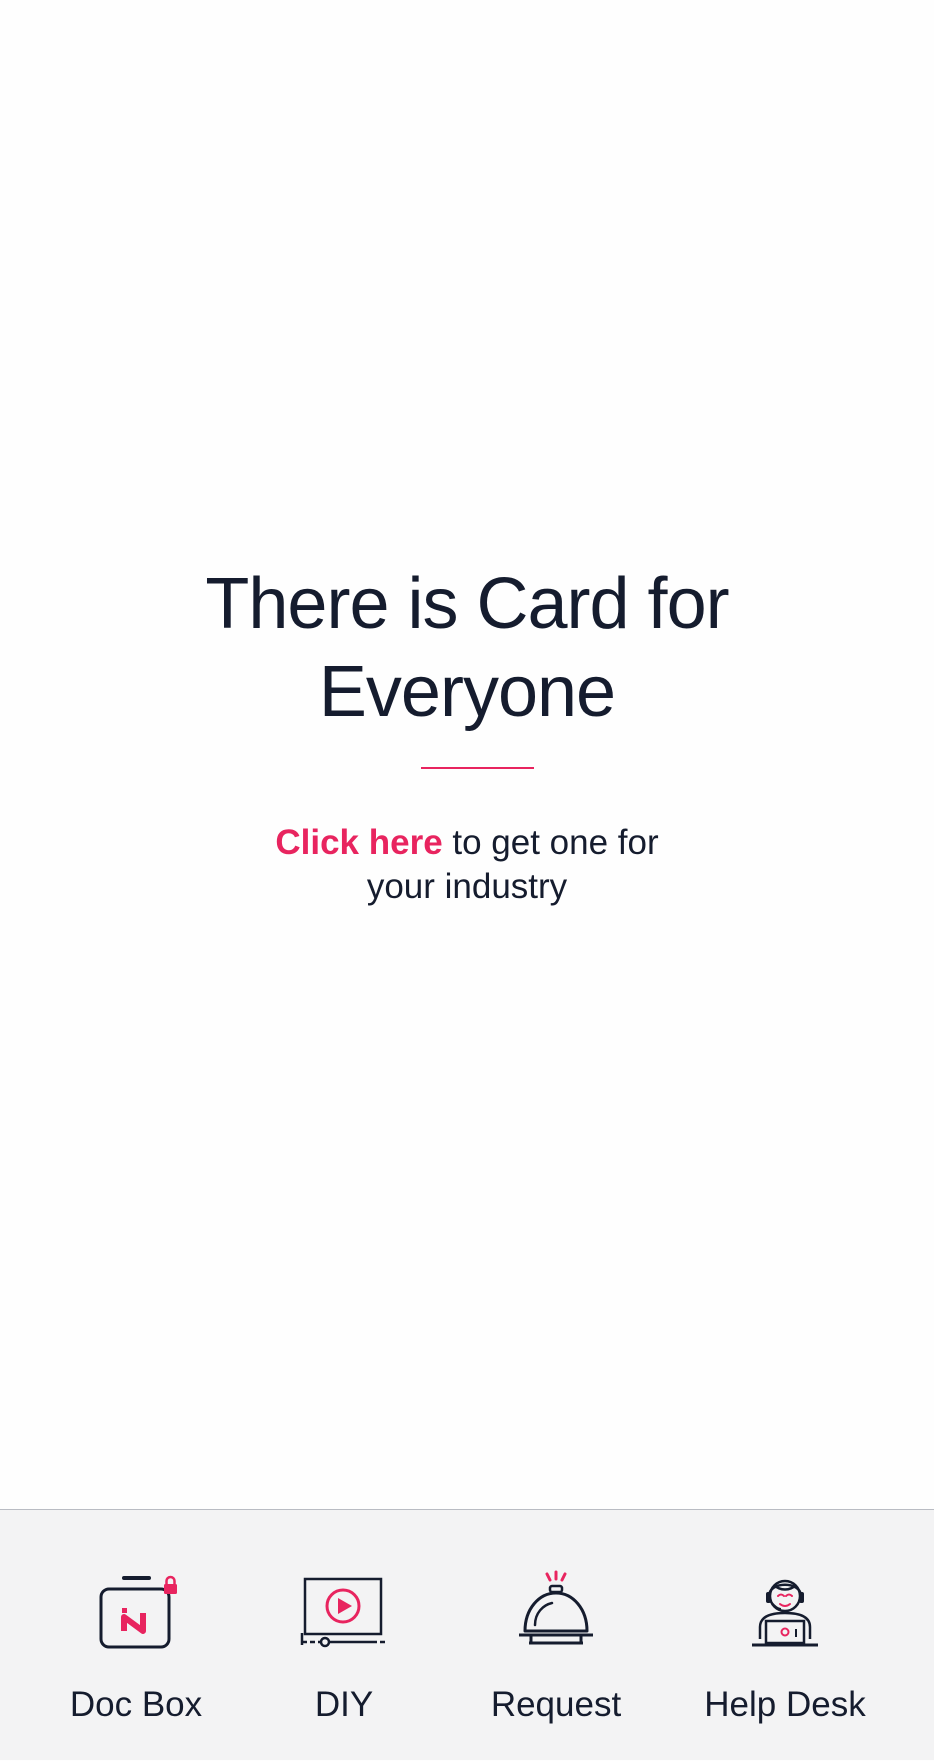  What do you see at coordinates (550, 842) in the screenshot?
I see `cta-text-line-1: to get one for` at bounding box center [550, 842].